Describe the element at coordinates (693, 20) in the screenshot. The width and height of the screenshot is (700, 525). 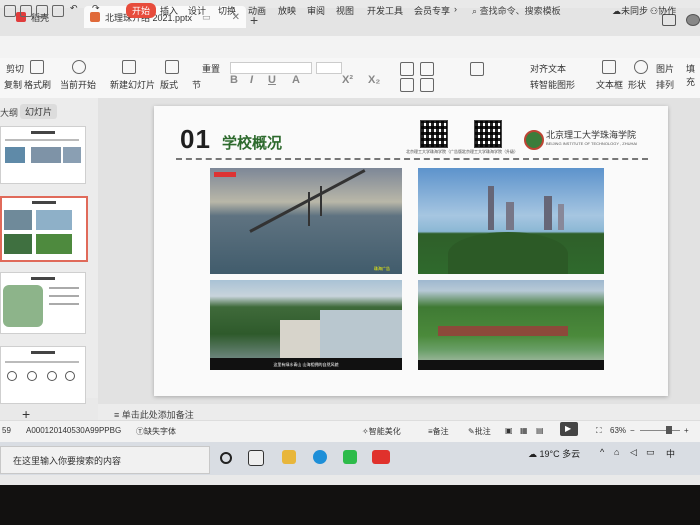
I see `avatar` at that location.